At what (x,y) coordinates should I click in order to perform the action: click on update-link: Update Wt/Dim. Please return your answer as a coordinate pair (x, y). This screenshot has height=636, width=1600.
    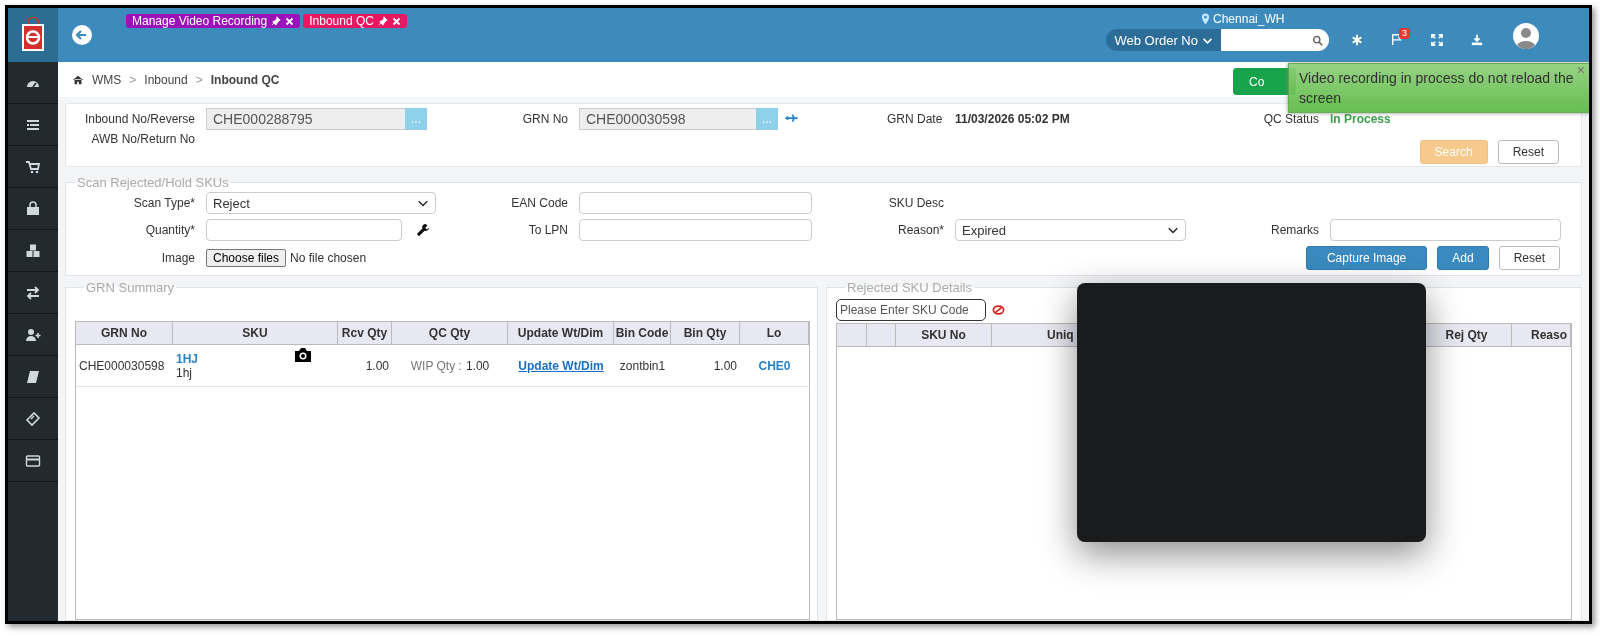
    Looking at the image, I should click on (561, 365).